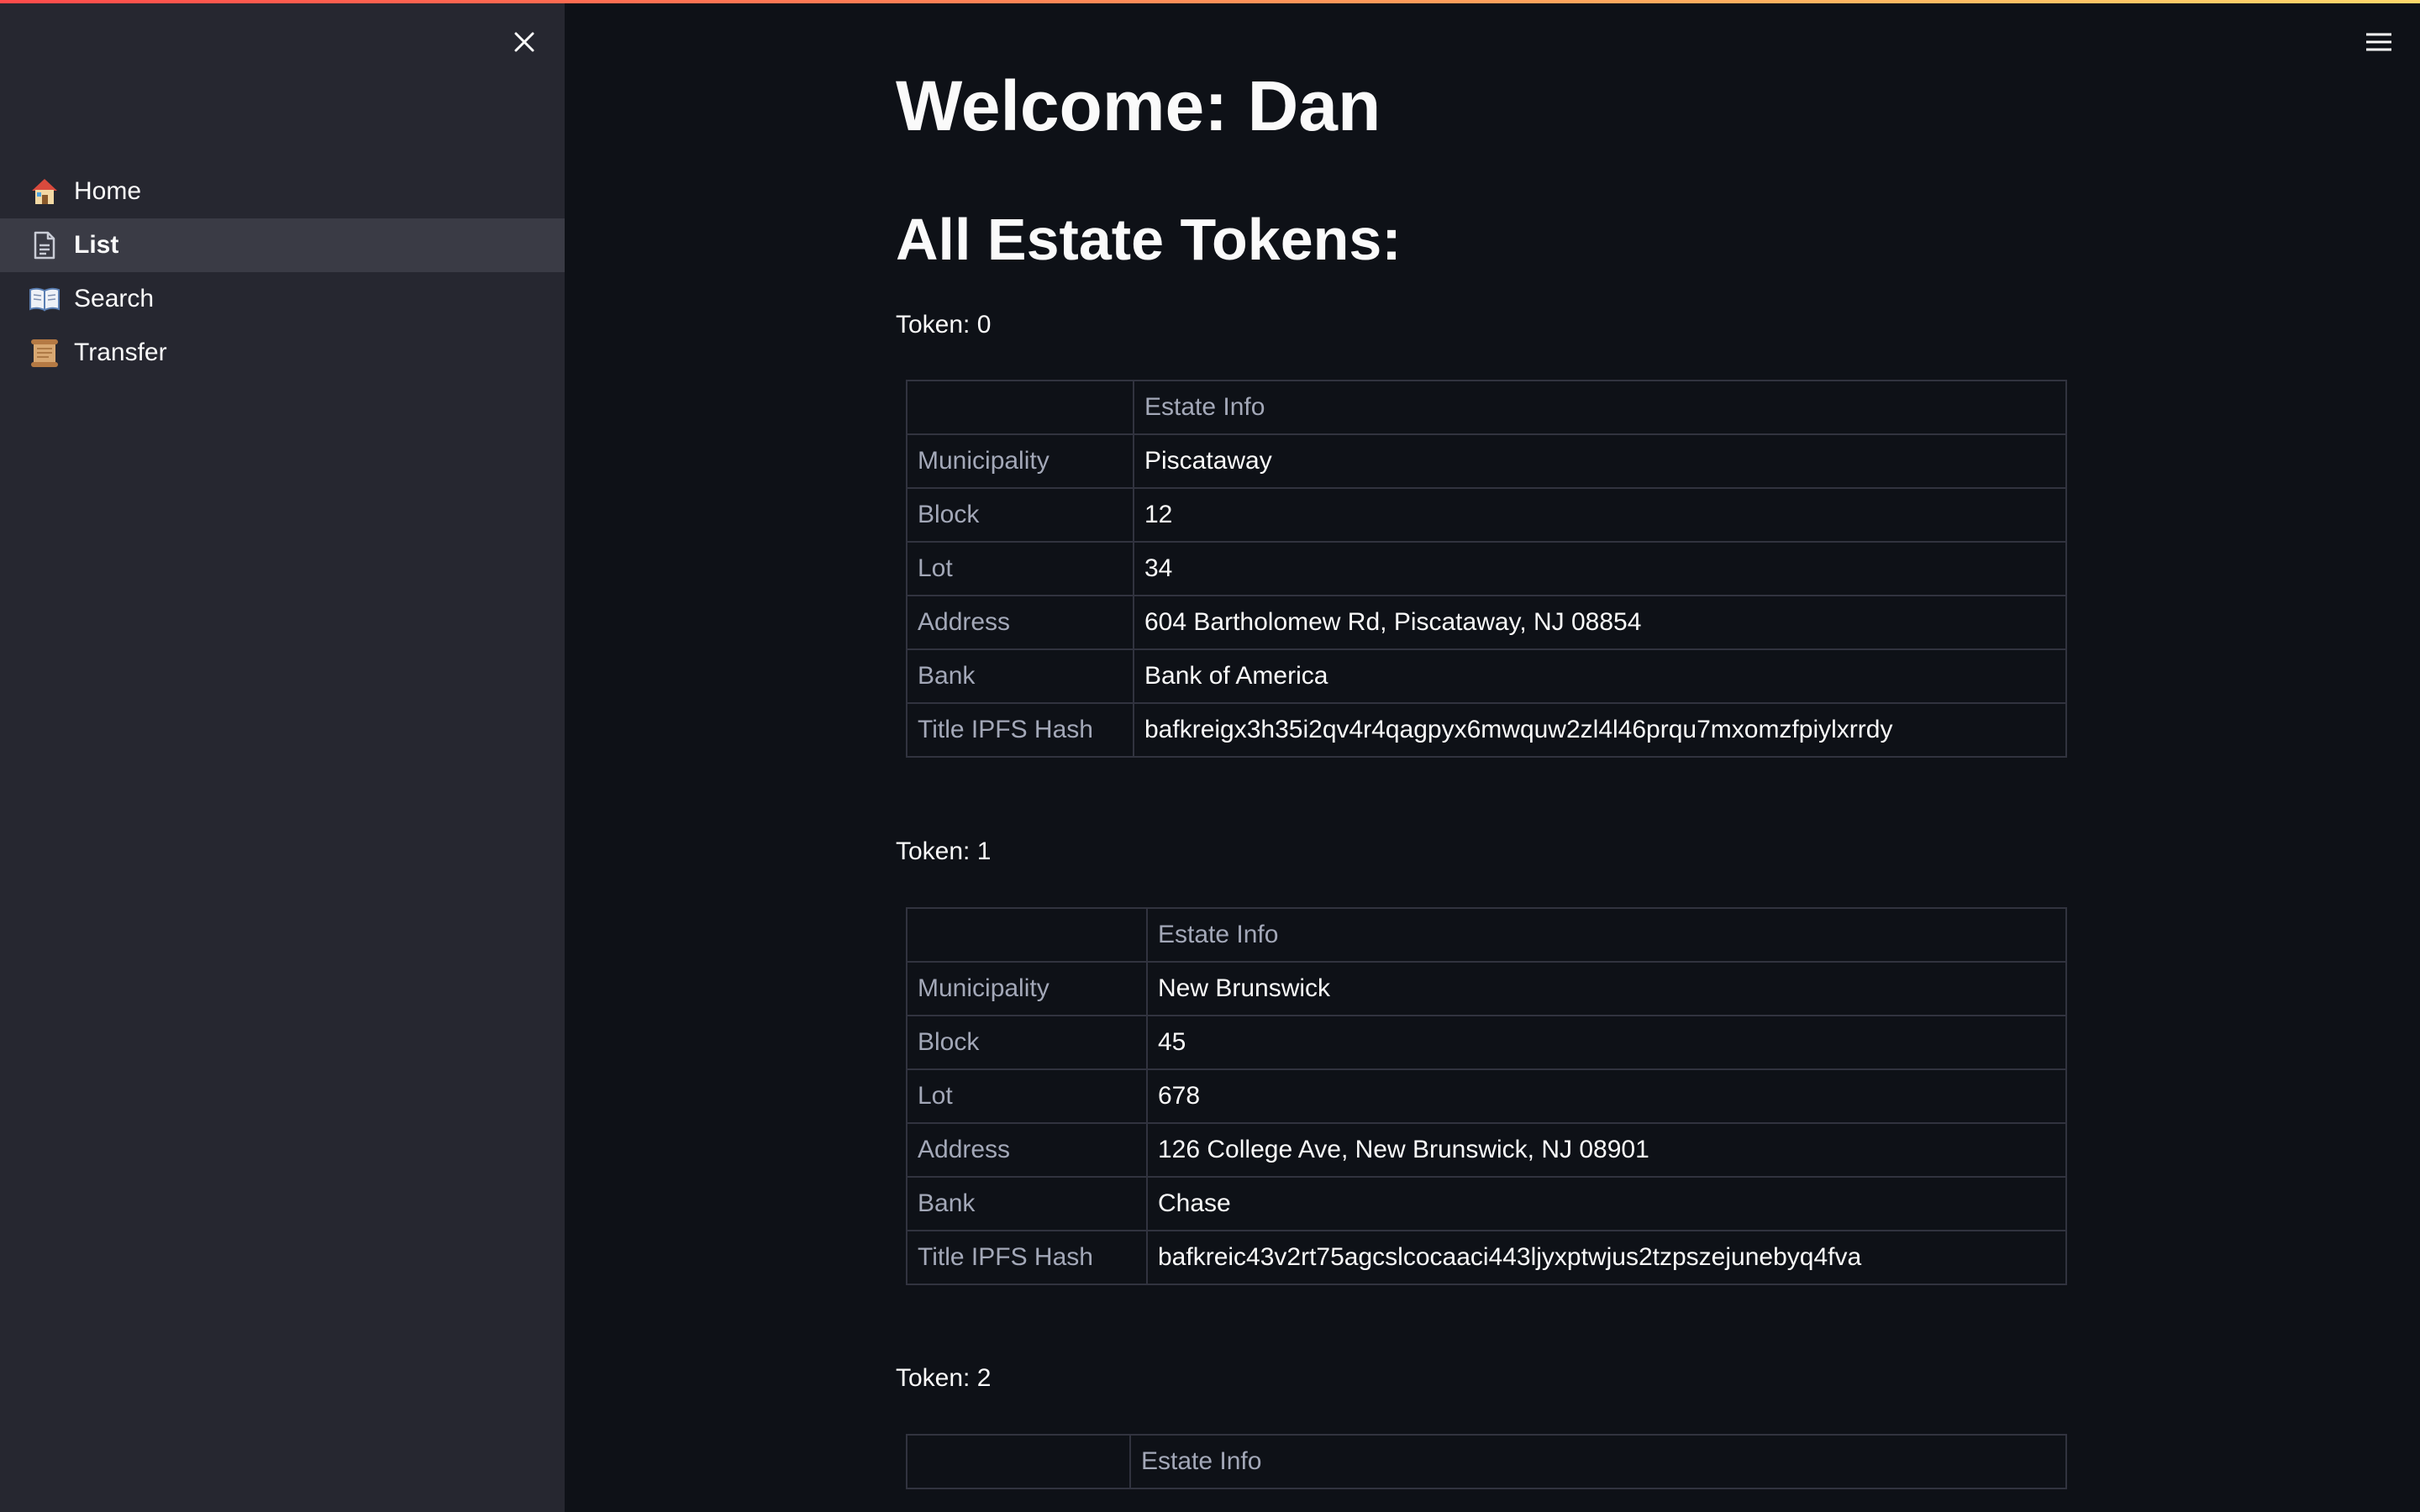  Describe the element at coordinates (1600, 676) in the screenshot. I see `bank-value: Bank of America` at that location.